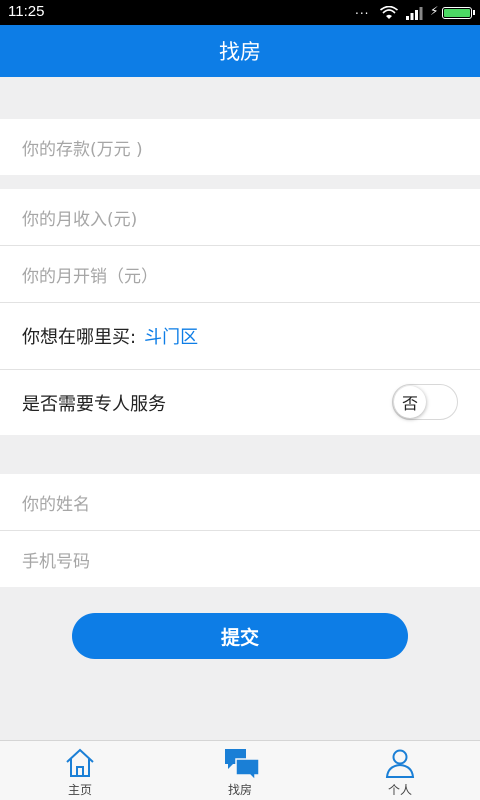 This screenshot has width=480, height=800. Describe the element at coordinates (79, 337) in the screenshot. I see `area-label: 你想在哪里买:` at that location.